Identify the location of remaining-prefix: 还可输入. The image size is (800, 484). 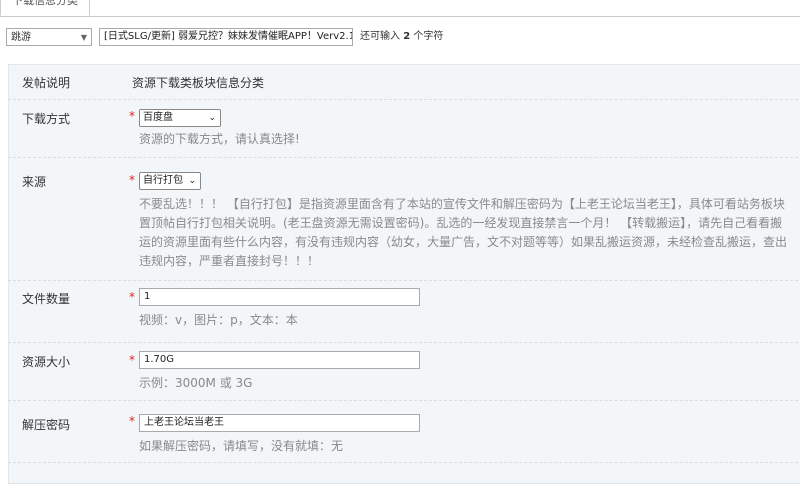
(380, 36).